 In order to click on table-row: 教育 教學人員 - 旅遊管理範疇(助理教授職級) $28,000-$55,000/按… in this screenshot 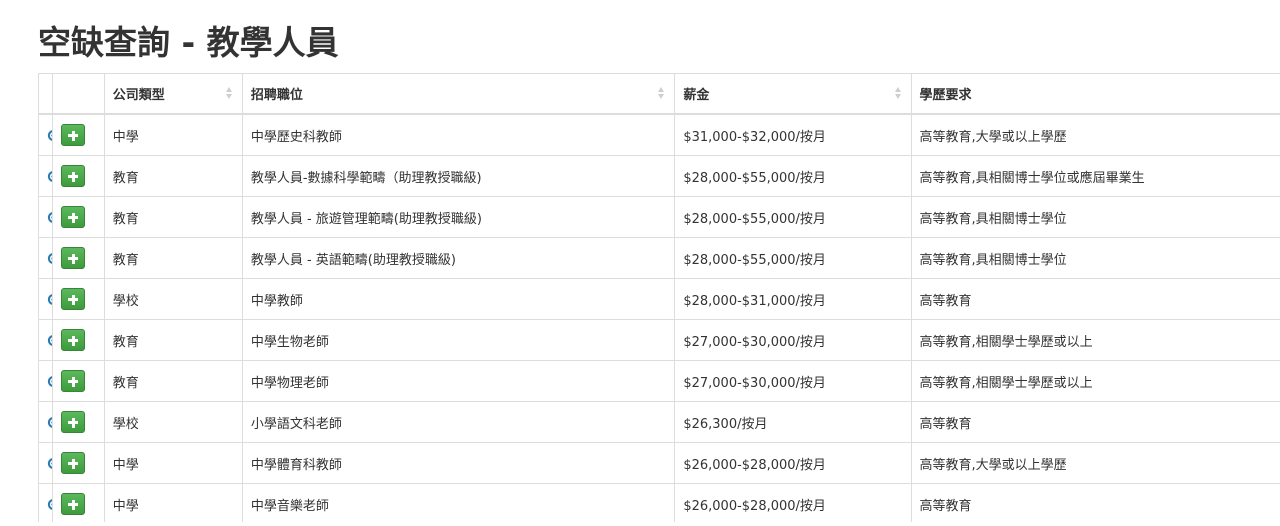, I will do `click(659, 217)`.